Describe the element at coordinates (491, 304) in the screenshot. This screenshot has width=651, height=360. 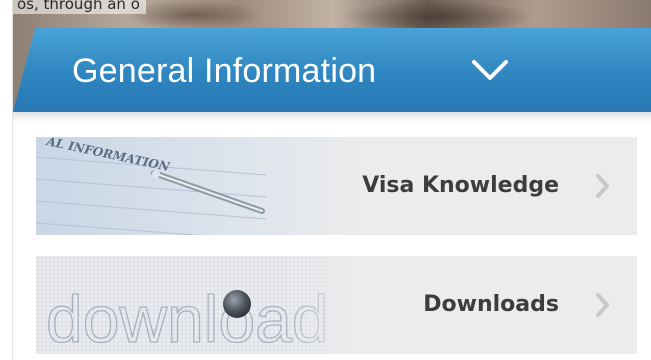
I see `downloads-label: Downloads` at that location.